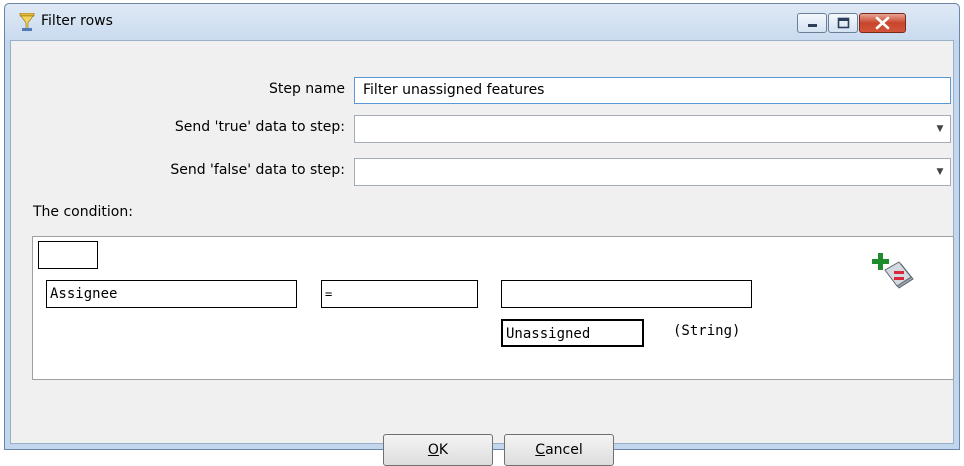 The width and height of the screenshot is (964, 466). What do you see at coordinates (540, 450) in the screenshot?
I see `cancel-mnemonic: C` at bounding box center [540, 450].